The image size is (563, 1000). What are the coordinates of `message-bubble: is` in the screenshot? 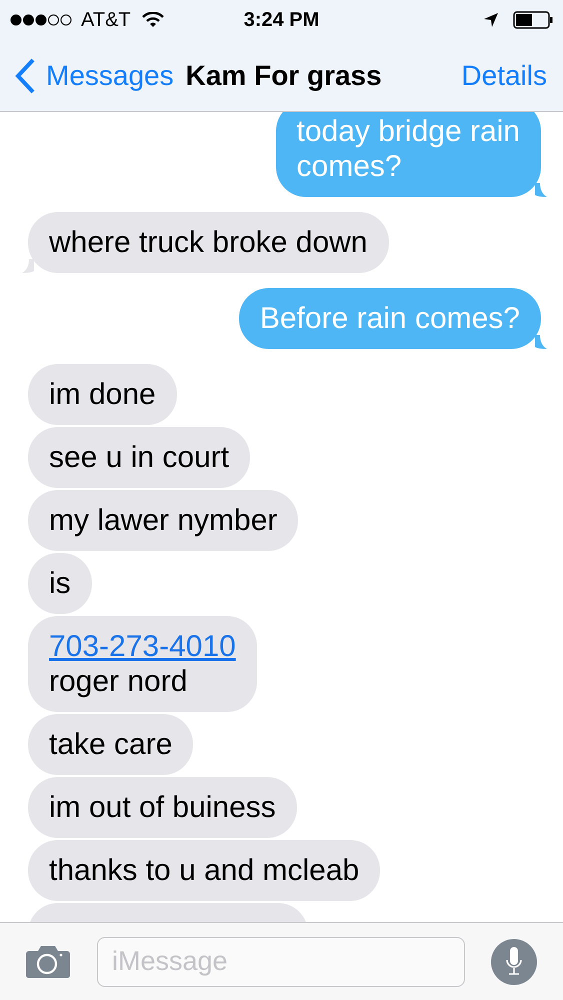 It's located at (60, 583).